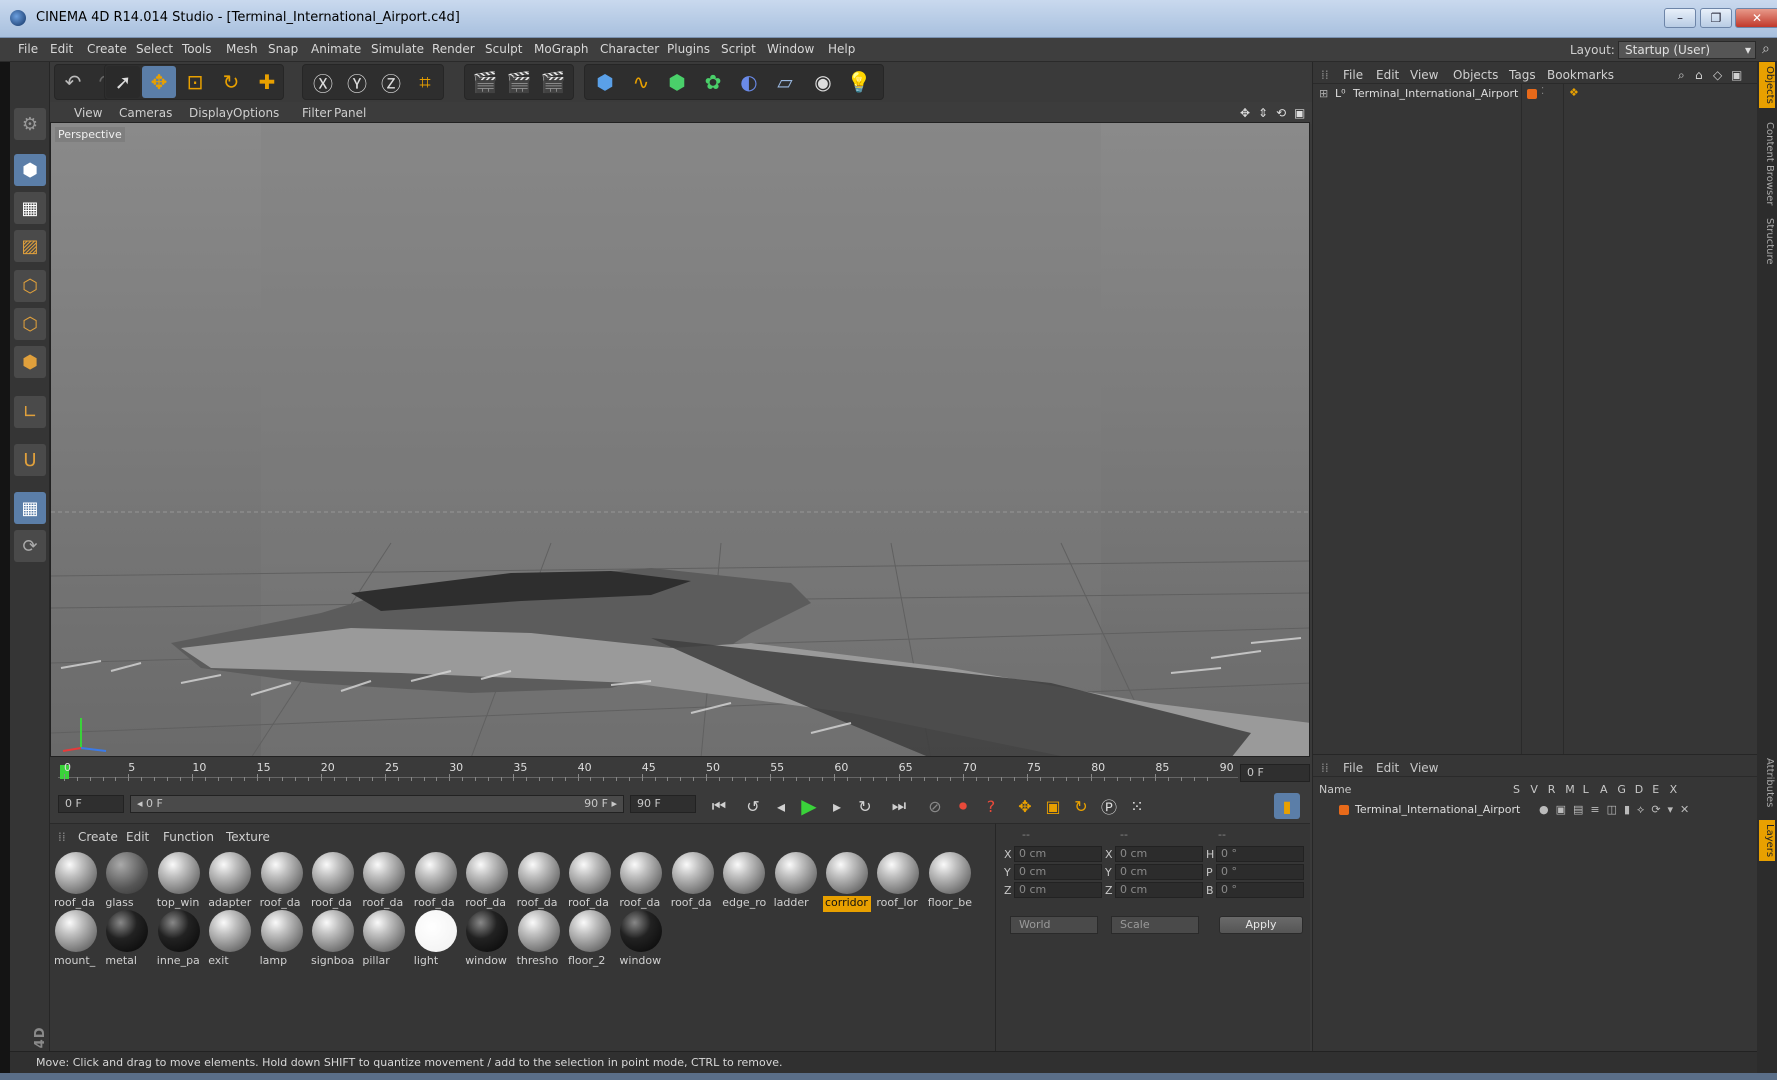 The width and height of the screenshot is (1777, 1080). I want to click on rotation-key-icon: ↻, so click(1081, 806).